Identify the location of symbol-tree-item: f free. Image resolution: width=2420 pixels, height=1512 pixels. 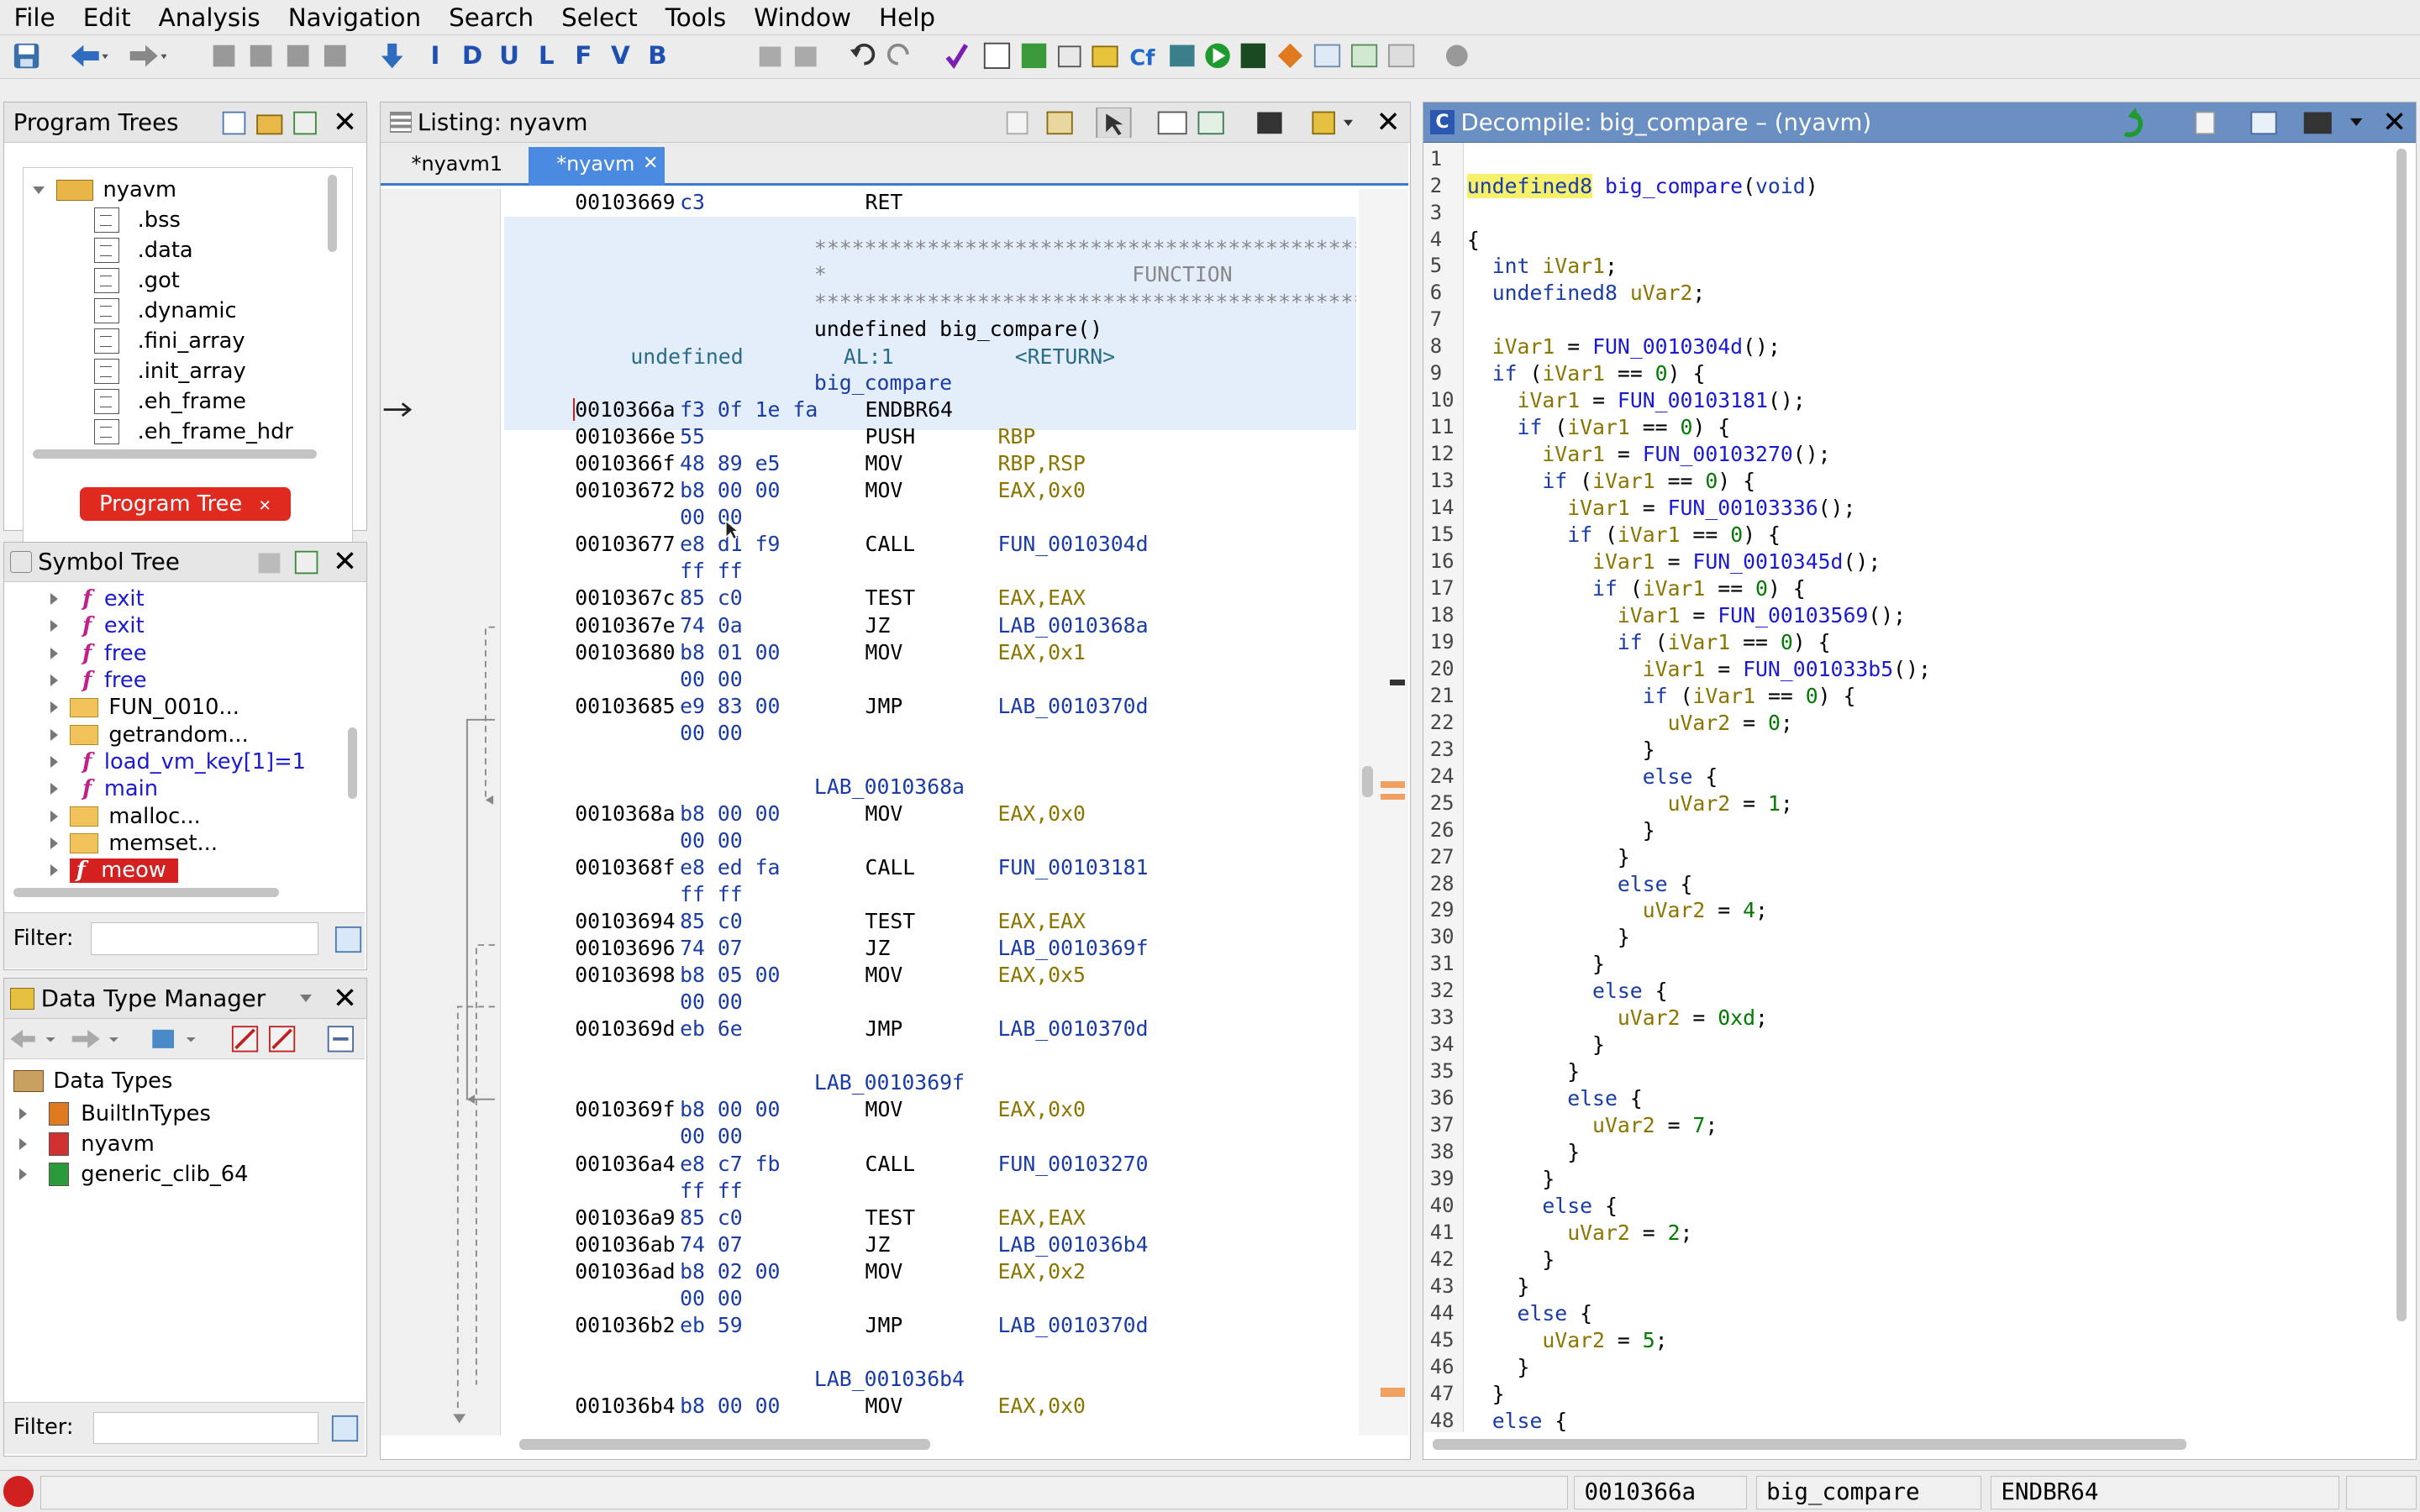
(98, 653).